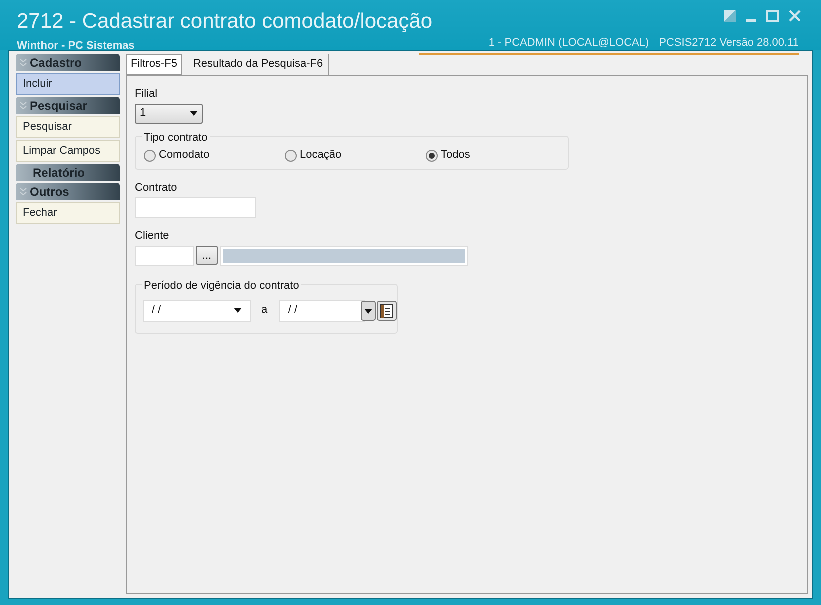  Describe the element at coordinates (569, 43) in the screenshot. I see `user-info: 1 - PCADMIN (LOCAL@LOCAL)` at that location.